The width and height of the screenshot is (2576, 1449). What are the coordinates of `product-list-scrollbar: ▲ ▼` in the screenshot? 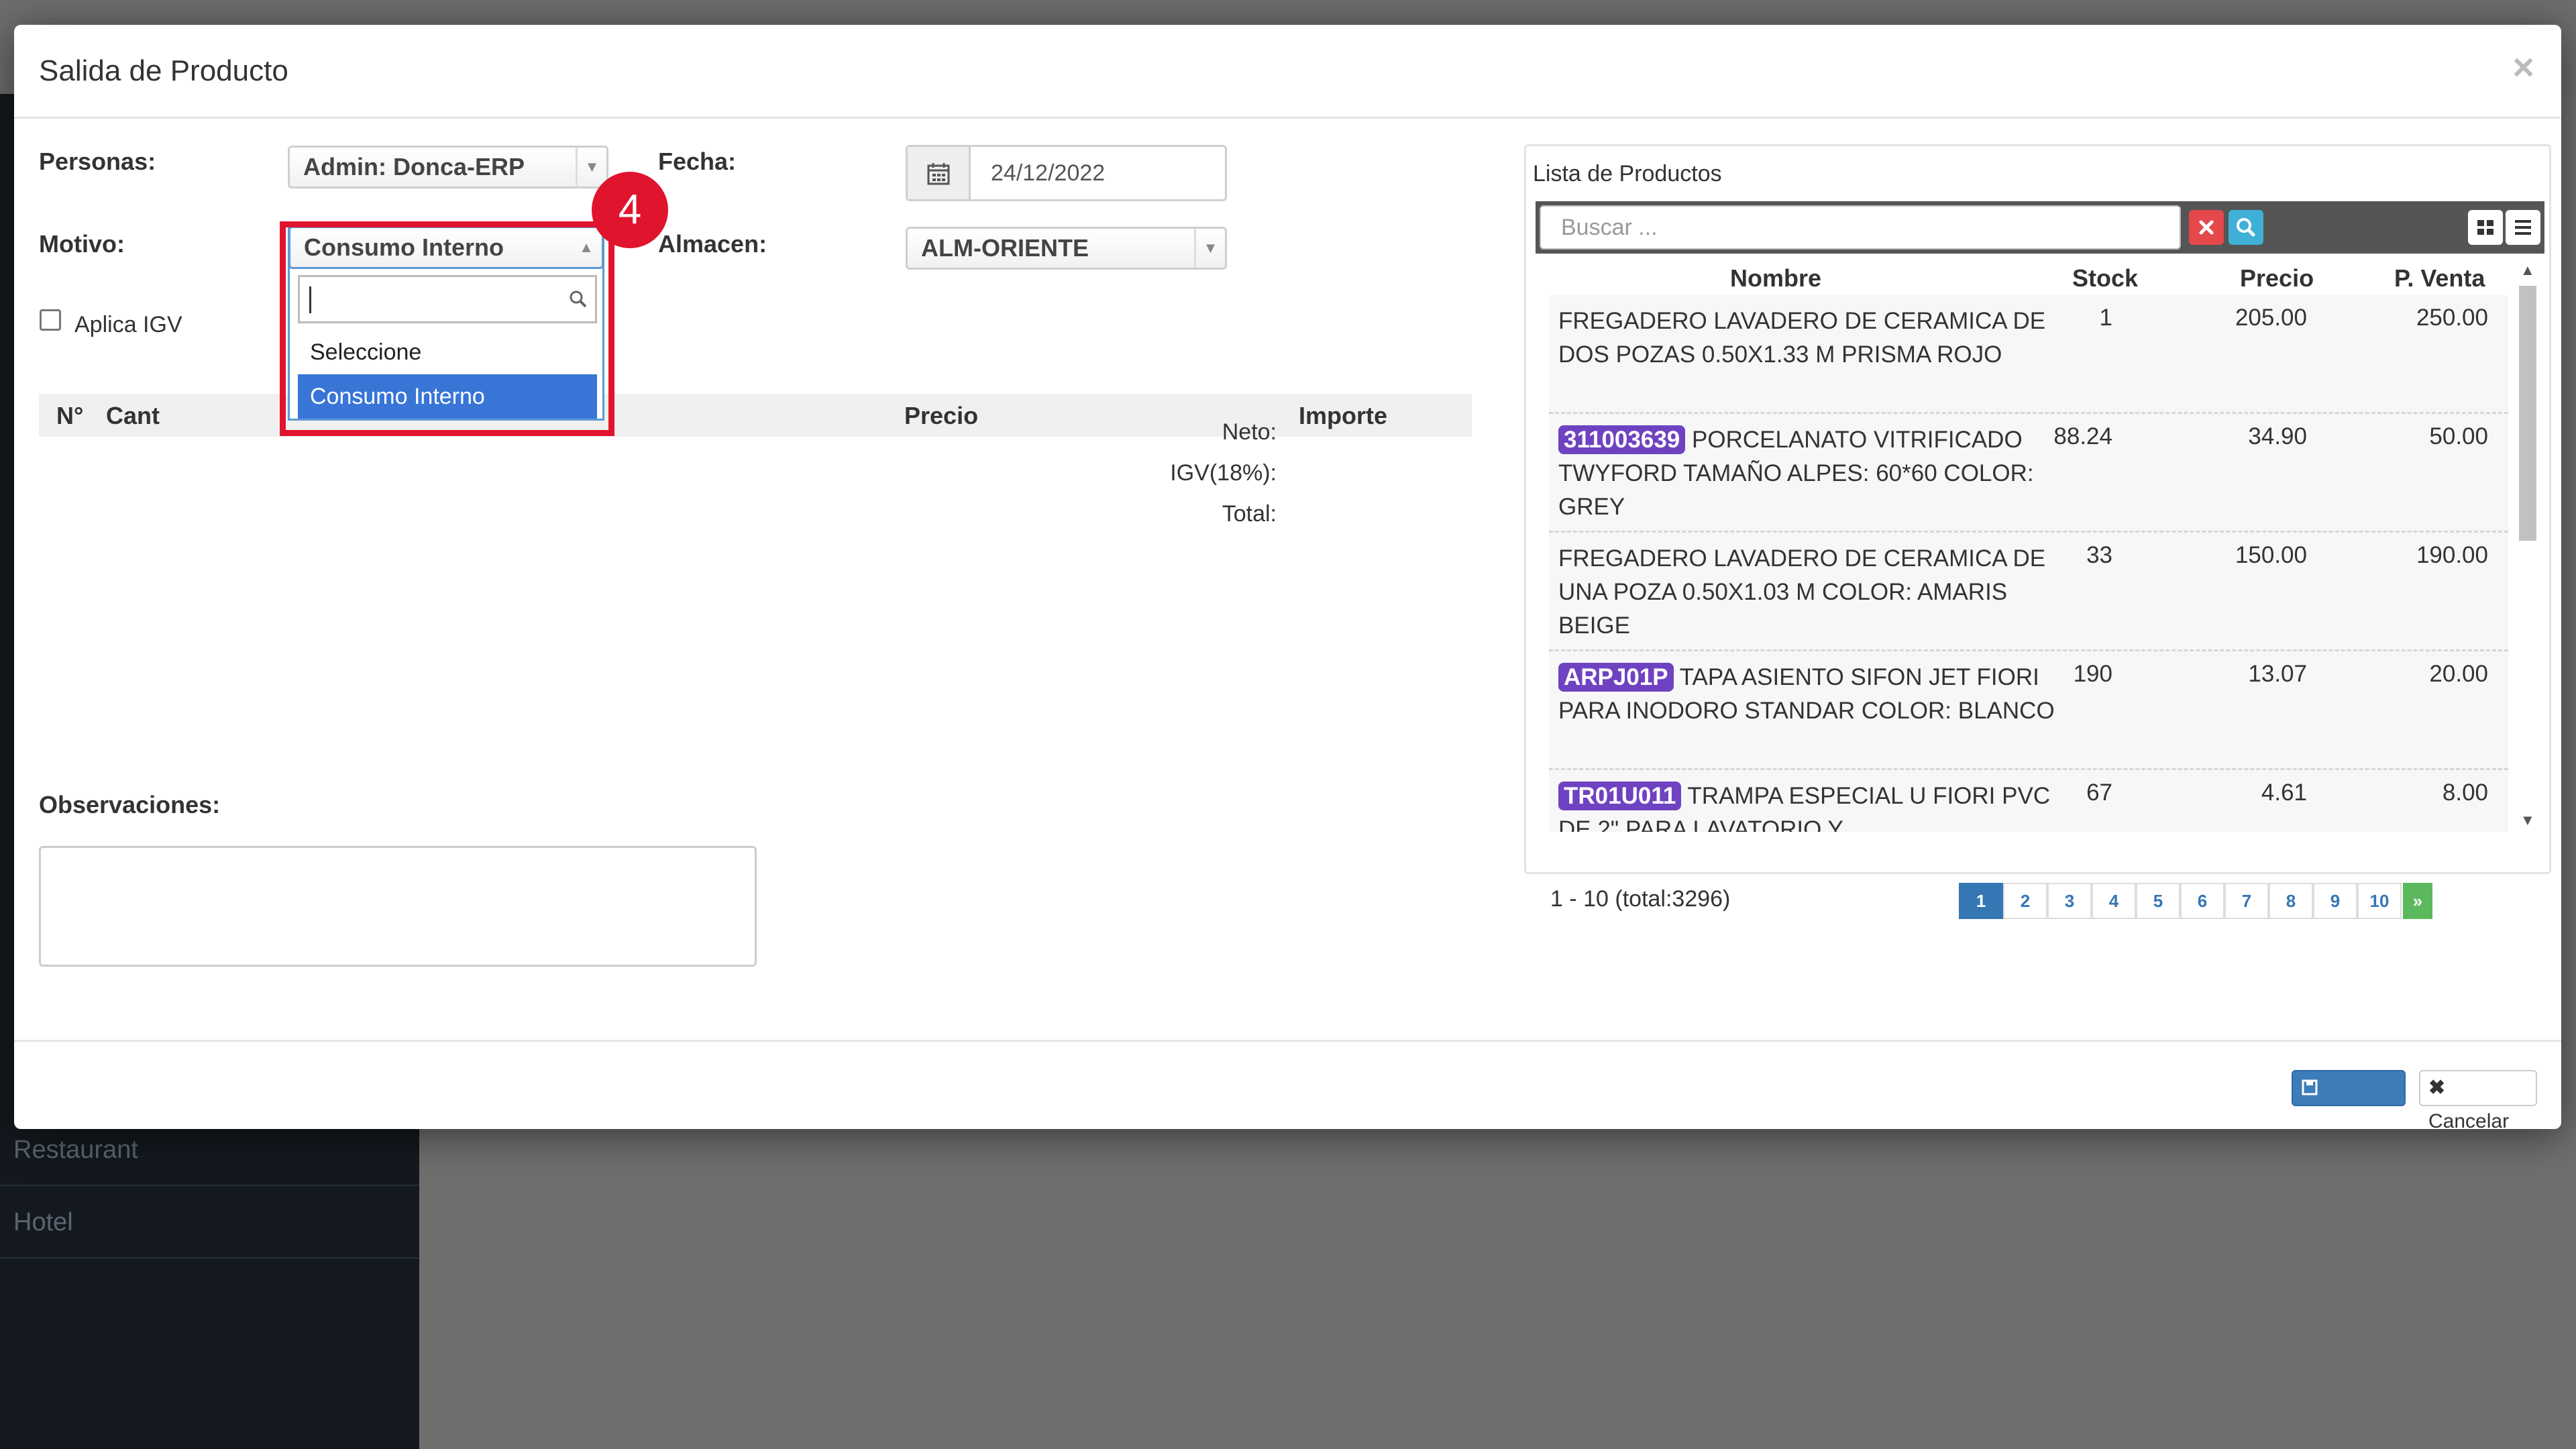 It's located at (2528, 547).